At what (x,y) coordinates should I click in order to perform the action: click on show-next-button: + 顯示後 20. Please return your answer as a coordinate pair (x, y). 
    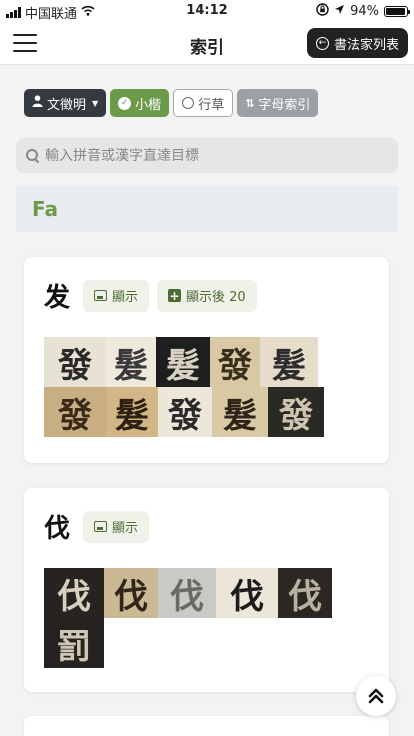
    Looking at the image, I should click on (207, 295).